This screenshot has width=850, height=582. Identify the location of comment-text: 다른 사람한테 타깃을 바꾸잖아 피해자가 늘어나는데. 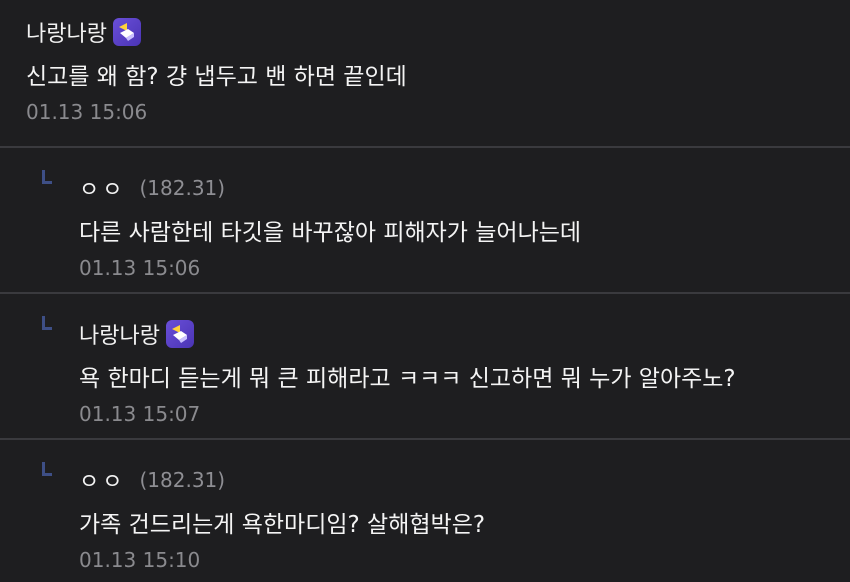
(330, 233).